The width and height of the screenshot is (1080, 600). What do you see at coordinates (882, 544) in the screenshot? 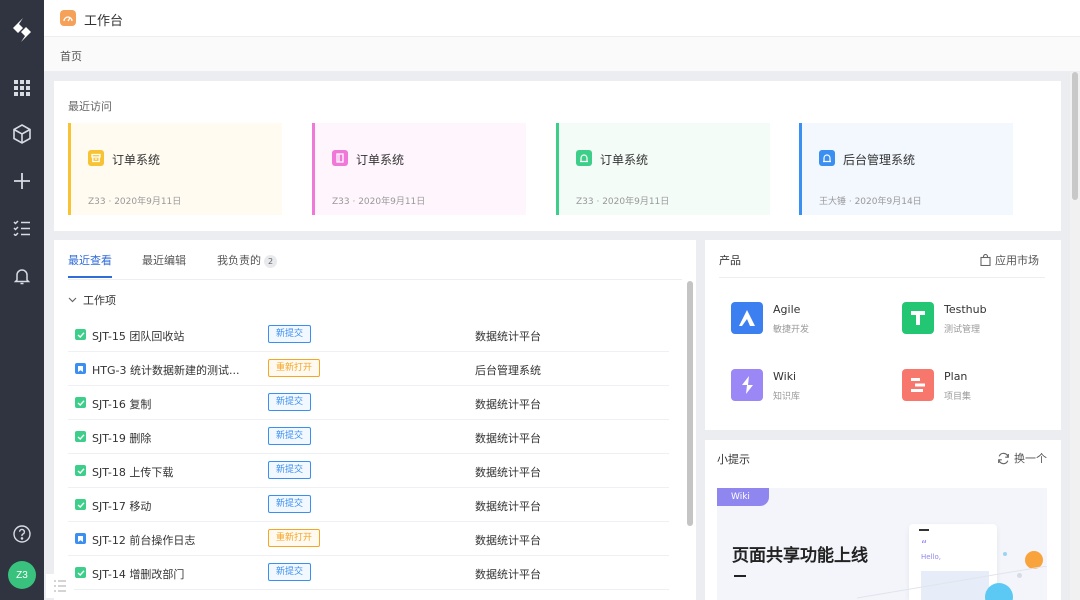
I see `tip-banner: Wiki 页面共享功能上线 “ Hello,` at bounding box center [882, 544].